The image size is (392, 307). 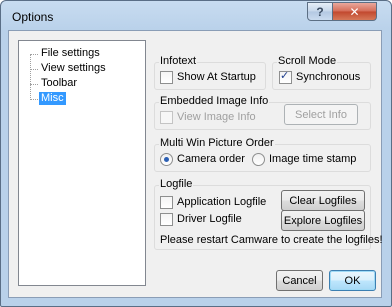 What do you see at coordinates (307, 61) in the screenshot?
I see `scroll-mode-group-title: Scroll Mode` at bounding box center [307, 61].